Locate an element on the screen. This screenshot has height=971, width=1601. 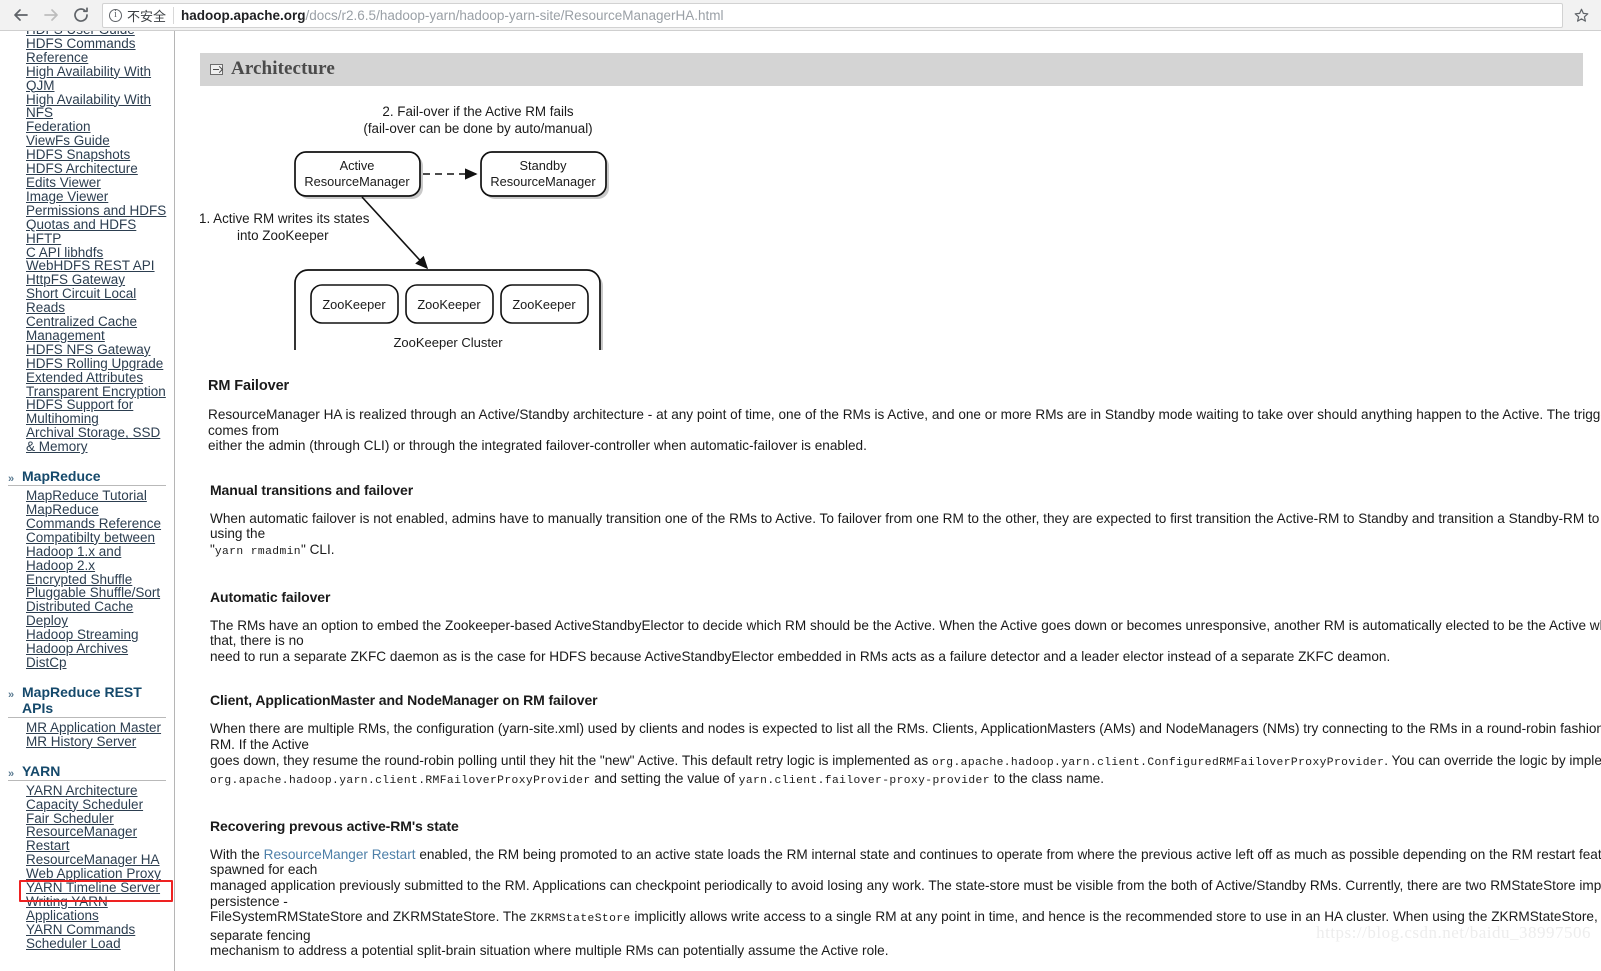
security-status: i 不安全 is located at coordinates (142, 15).